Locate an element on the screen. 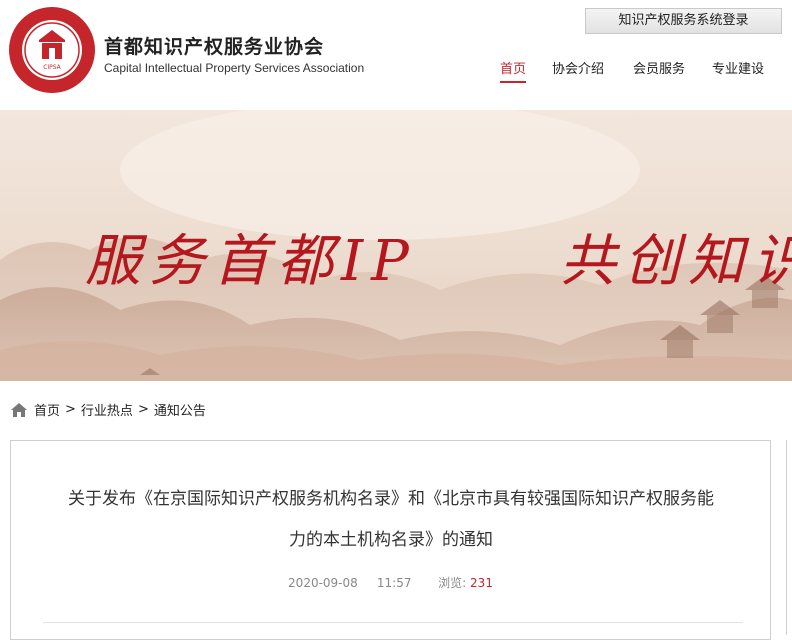 The image size is (792, 640). org-name-cn: 首都知识产权服务业协会 is located at coordinates (214, 47).